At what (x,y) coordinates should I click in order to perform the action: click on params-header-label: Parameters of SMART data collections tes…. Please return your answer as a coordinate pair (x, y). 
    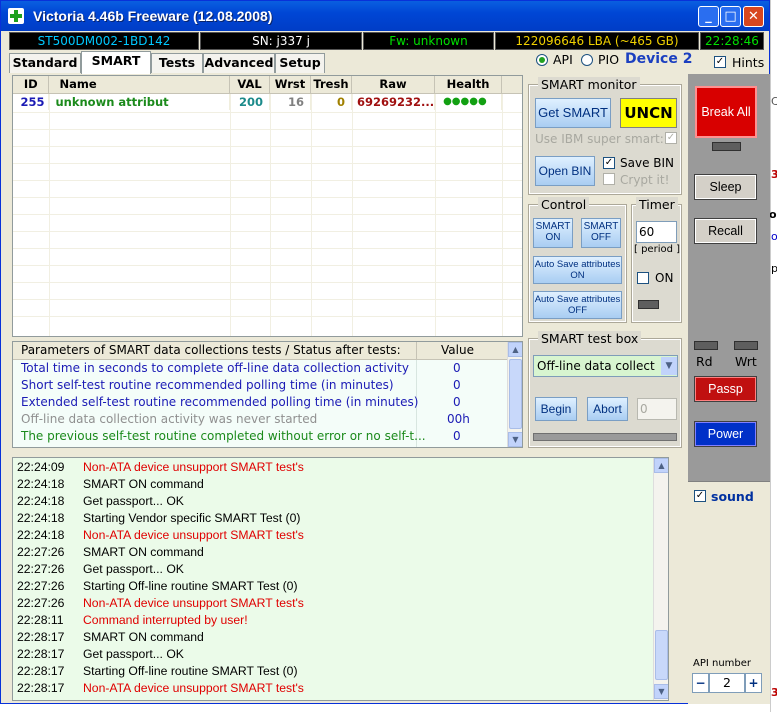
    Looking at the image, I should click on (211, 350).